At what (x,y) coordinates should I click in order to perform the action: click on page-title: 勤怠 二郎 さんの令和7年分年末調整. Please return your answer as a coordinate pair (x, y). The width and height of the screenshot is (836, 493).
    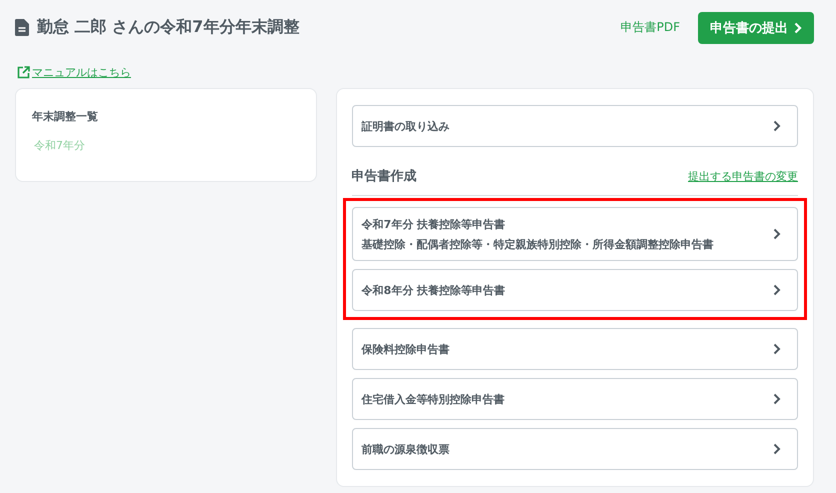
    Looking at the image, I should click on (168, 27).